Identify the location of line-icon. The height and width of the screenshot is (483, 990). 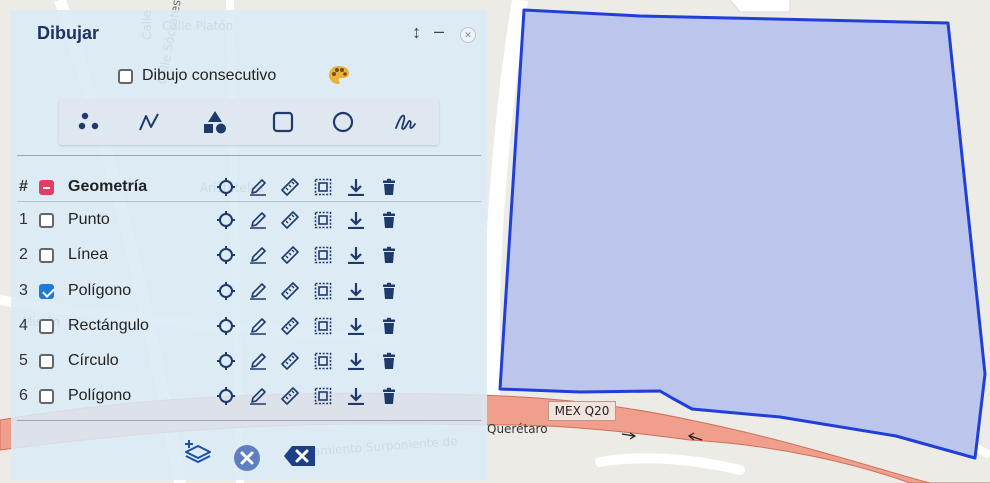
(149, 122).